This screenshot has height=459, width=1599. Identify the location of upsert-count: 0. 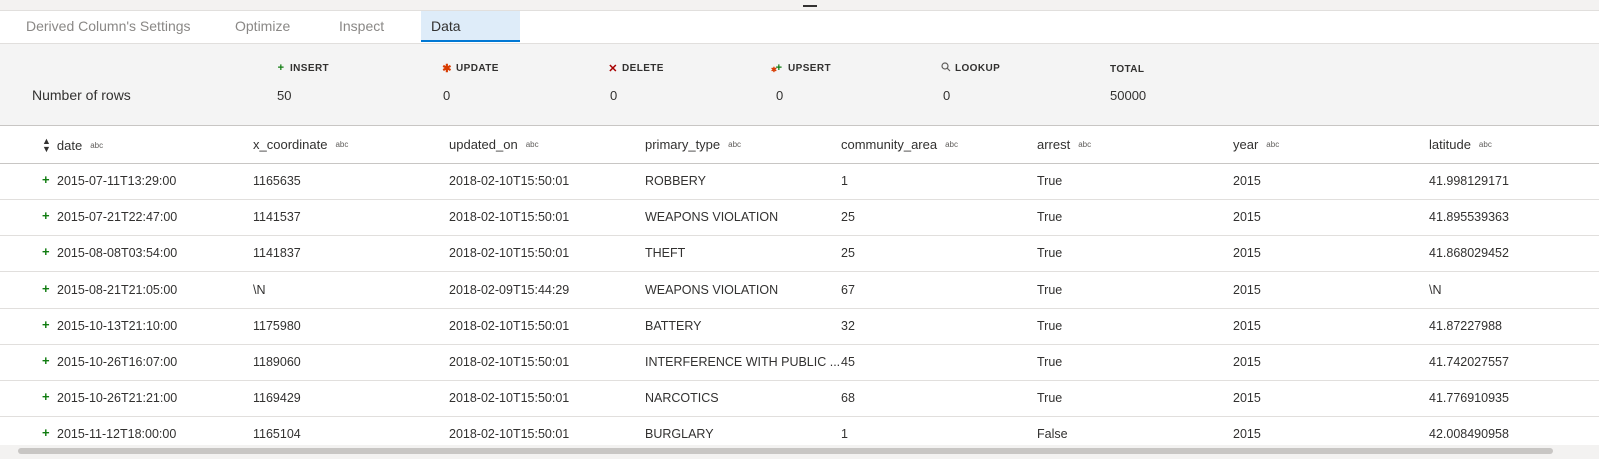
(780, 95).